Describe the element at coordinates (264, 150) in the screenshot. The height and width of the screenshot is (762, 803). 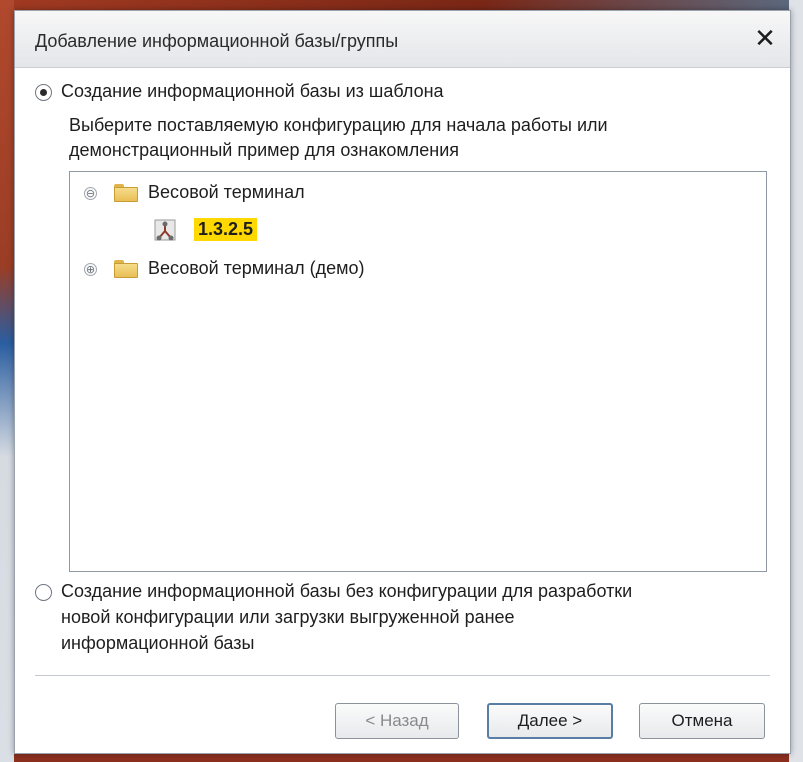
I see `template-description-line-2: демонстрационный пример для ознакомления` at that location.